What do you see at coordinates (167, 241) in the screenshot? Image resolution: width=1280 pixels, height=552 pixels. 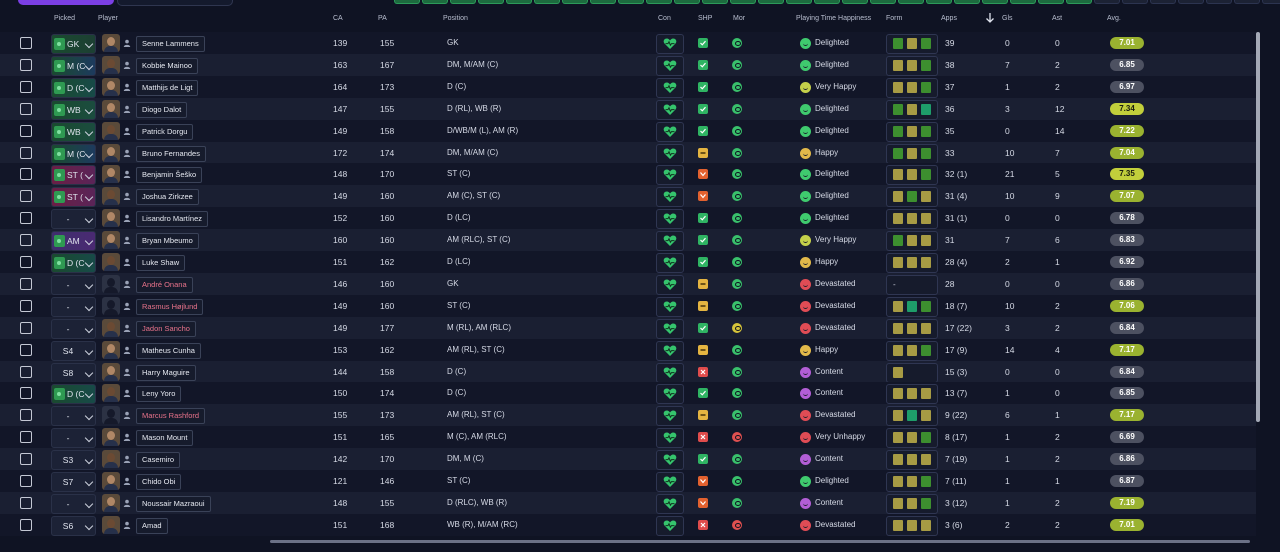 I see `player-name-link: Bryan Mbeumo` at bounding box center [167, 241].